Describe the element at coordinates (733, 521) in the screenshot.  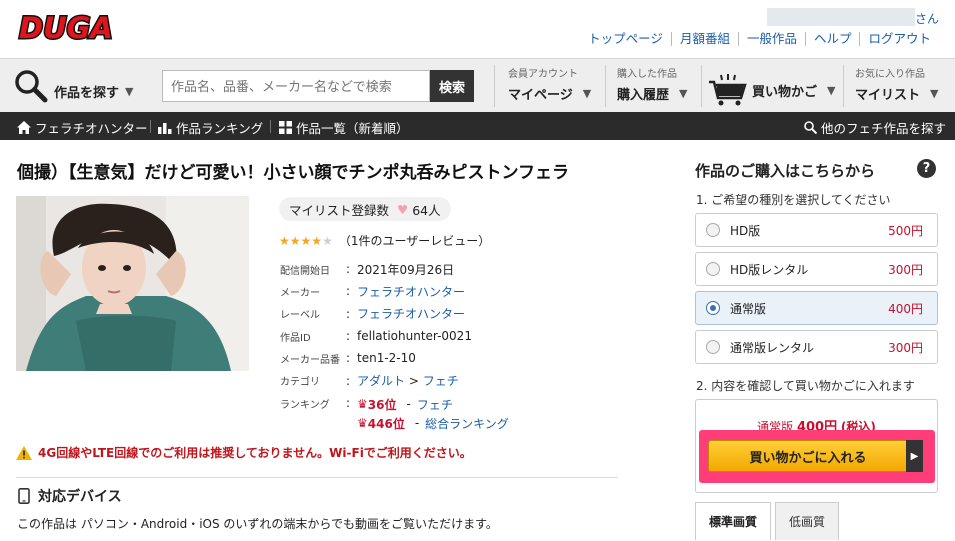
I see `tab-standard-quality: 標準画質` at that location.